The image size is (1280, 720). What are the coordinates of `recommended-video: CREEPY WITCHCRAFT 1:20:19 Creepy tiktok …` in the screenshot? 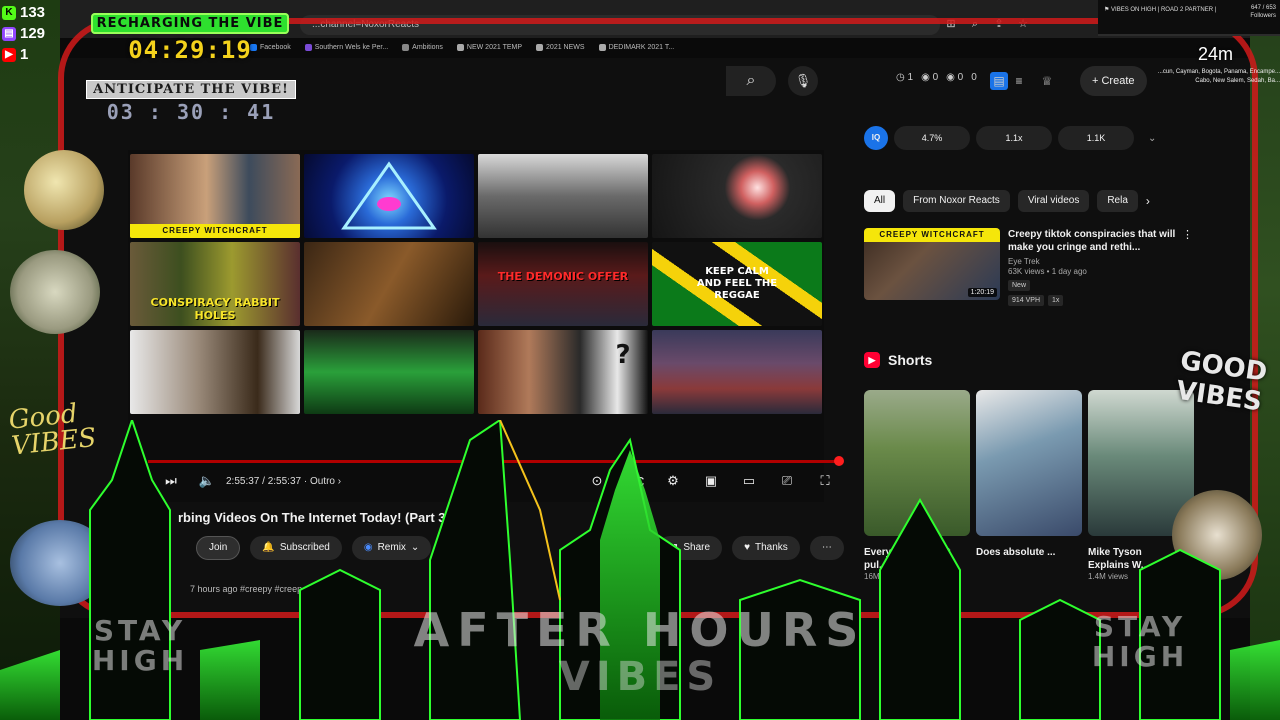 It's located at (1029, 273).